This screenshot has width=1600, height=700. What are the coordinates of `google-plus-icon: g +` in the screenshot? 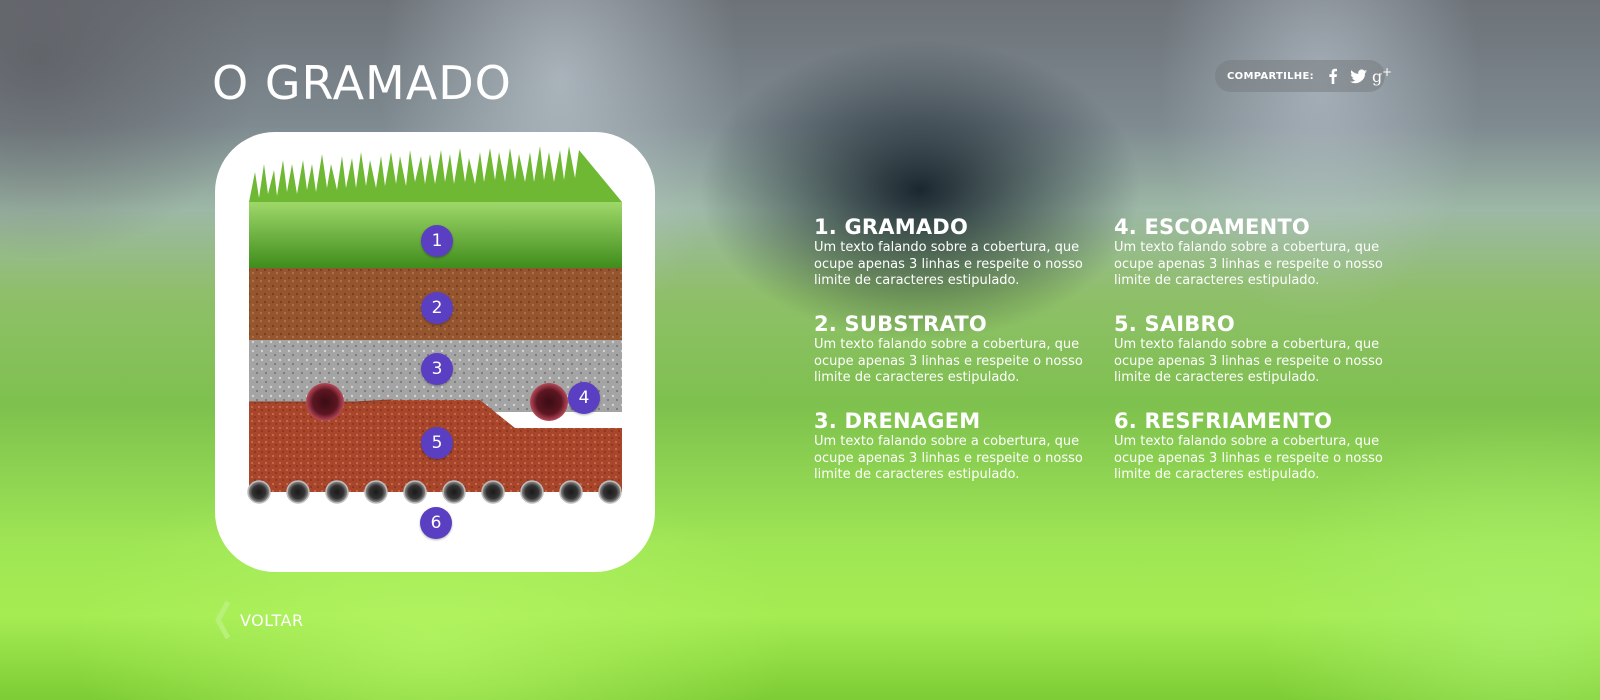 It's located at (1383, 76).